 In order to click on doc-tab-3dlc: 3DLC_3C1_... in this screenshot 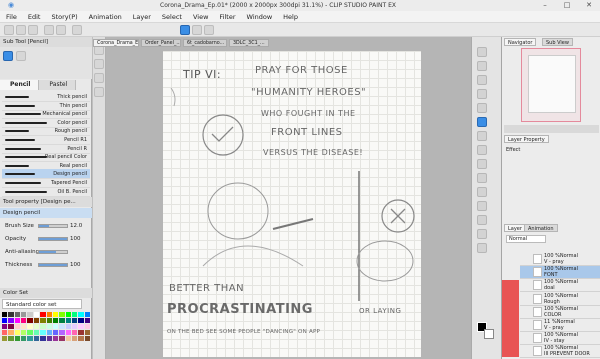, I will do `click(249, 43)`.